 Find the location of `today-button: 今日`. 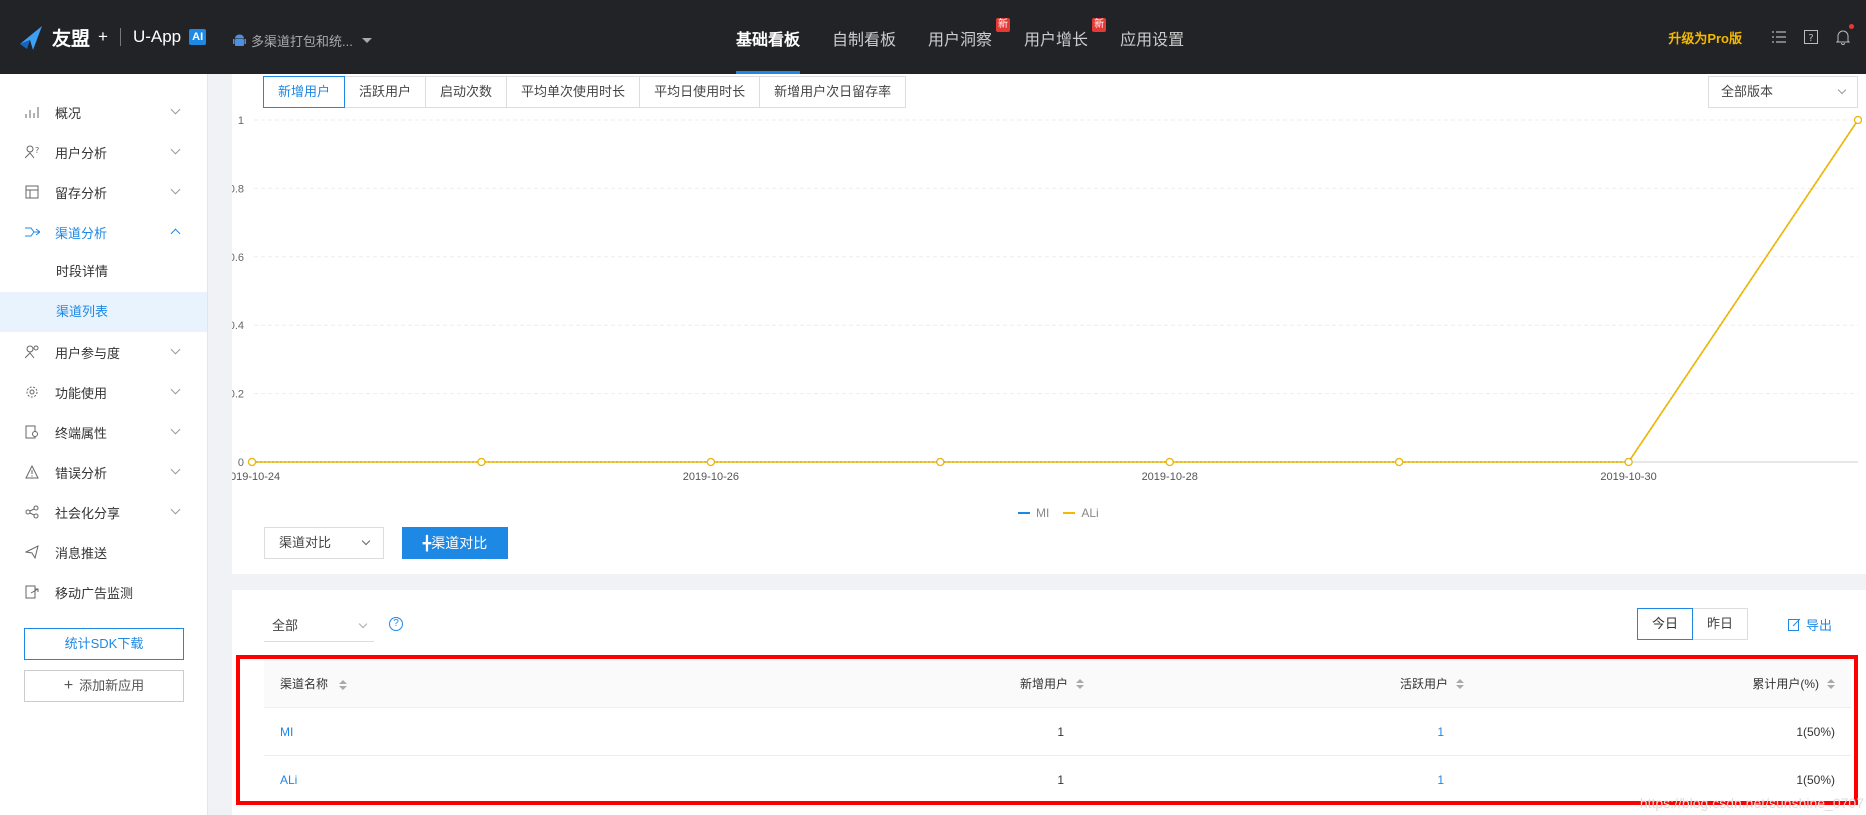

today-button: 今日 is located at coordinates (1664, 624).